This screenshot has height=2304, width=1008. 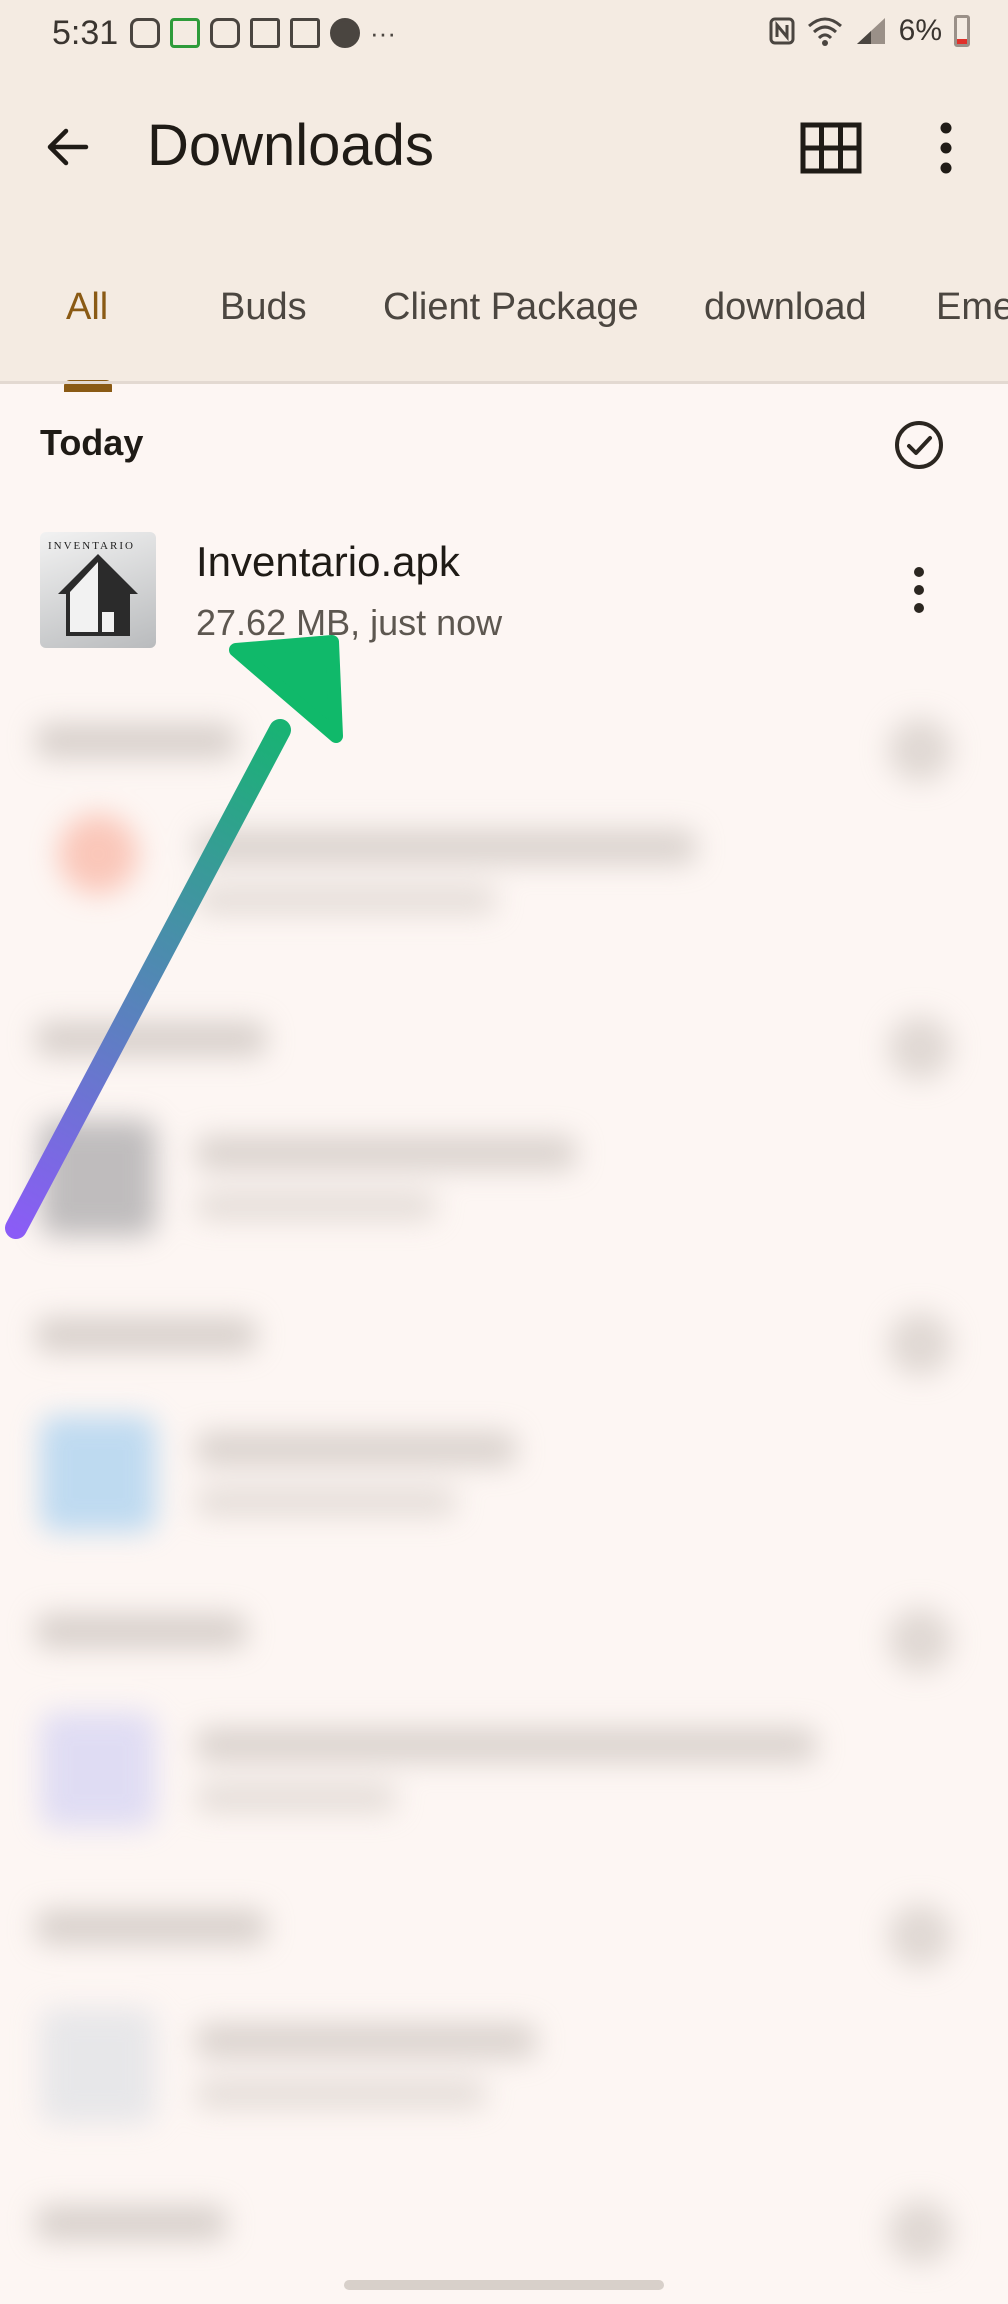 I want to click on more-icon: ···, so click(x=383, y=33).